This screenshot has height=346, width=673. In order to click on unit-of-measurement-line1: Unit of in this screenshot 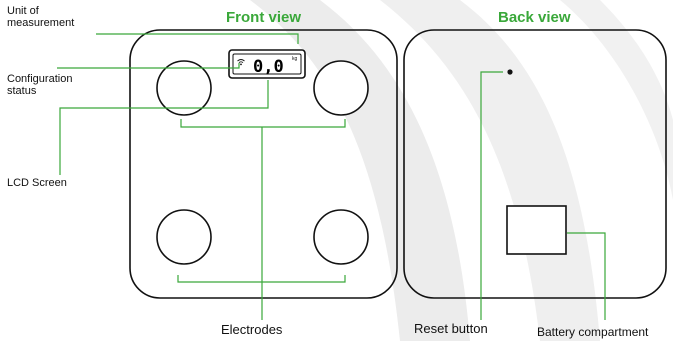, I will do `click(23, 11)`.